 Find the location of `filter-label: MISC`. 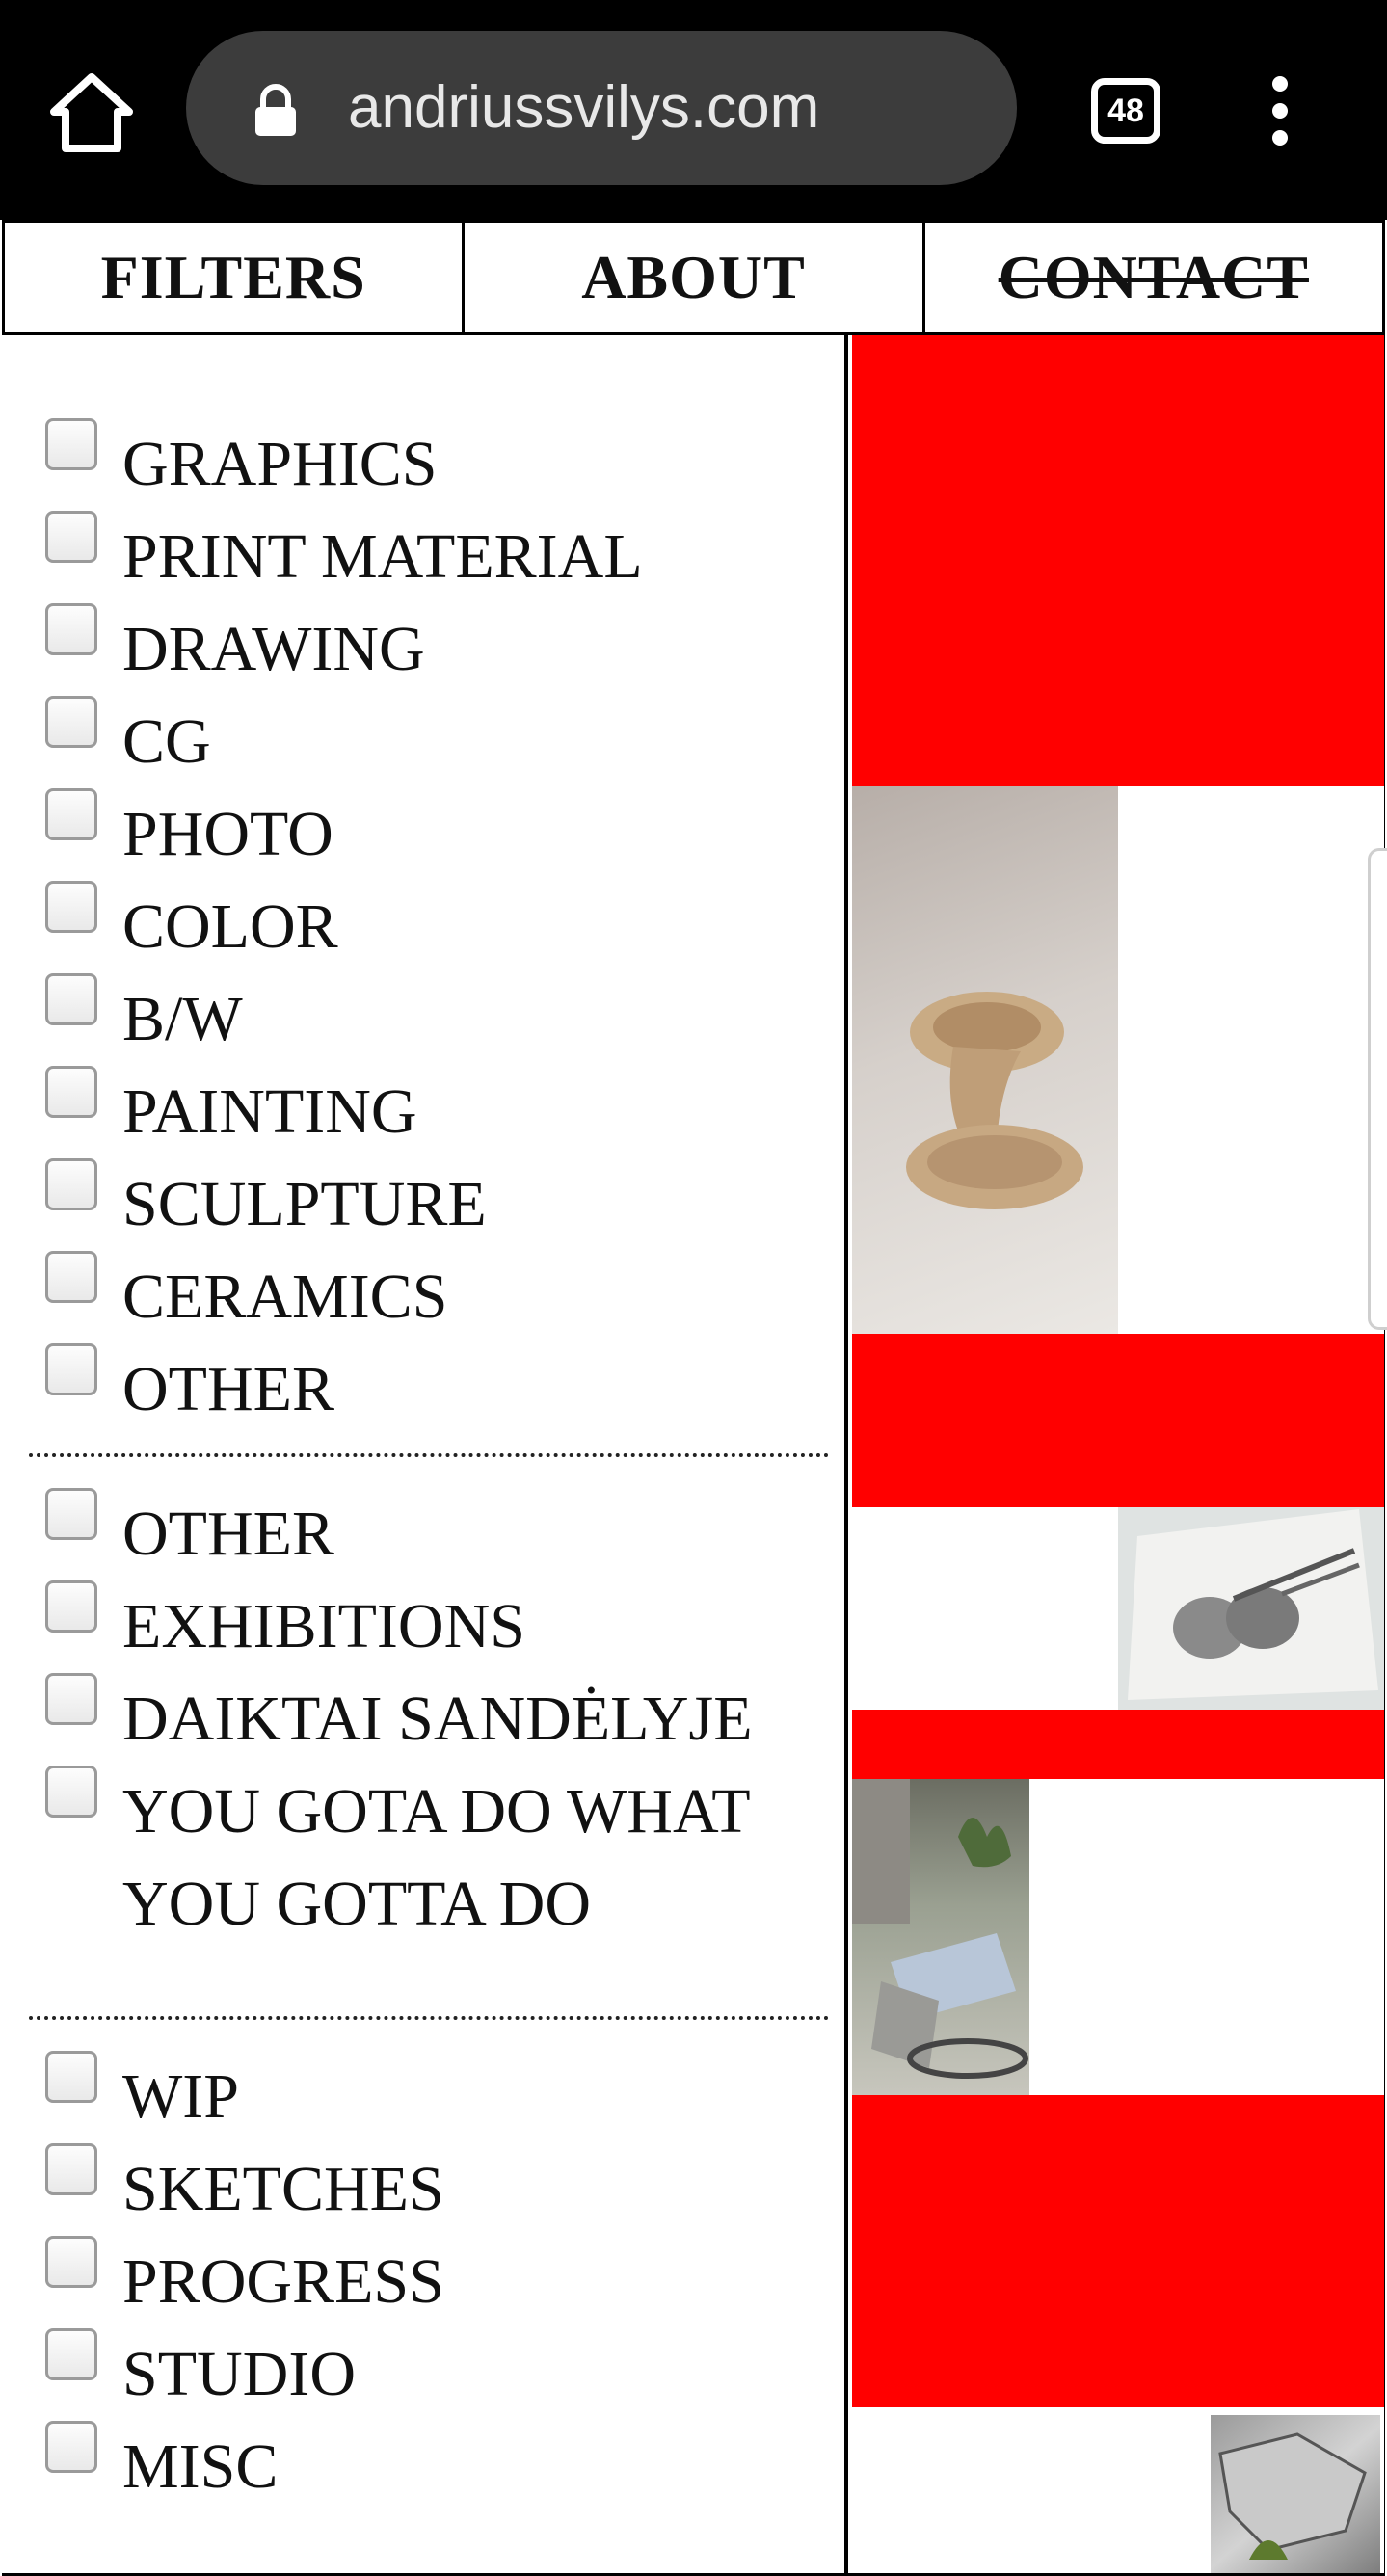

filter-label: MISC is located at coordinates (200, 2466).